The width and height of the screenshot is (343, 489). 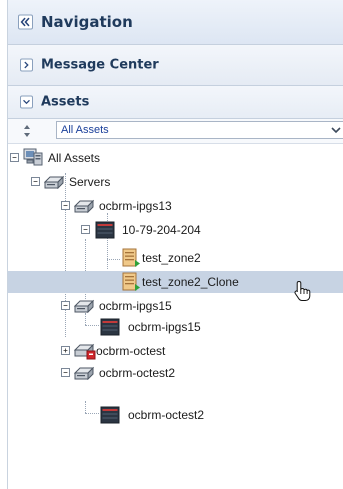 I want to click on server-group-icon, so click(x=54, y=182).